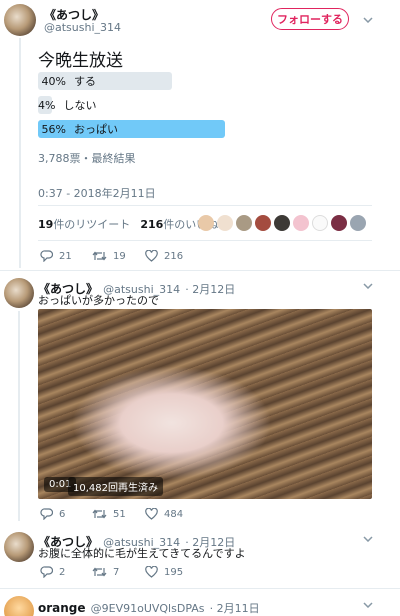 The height and width of the screenshot is (616, 400). Describe the element at coordinates (198, 105) in the screenshot. I see `poll: 40% する 4% しない 56% おっぱい` at that location.